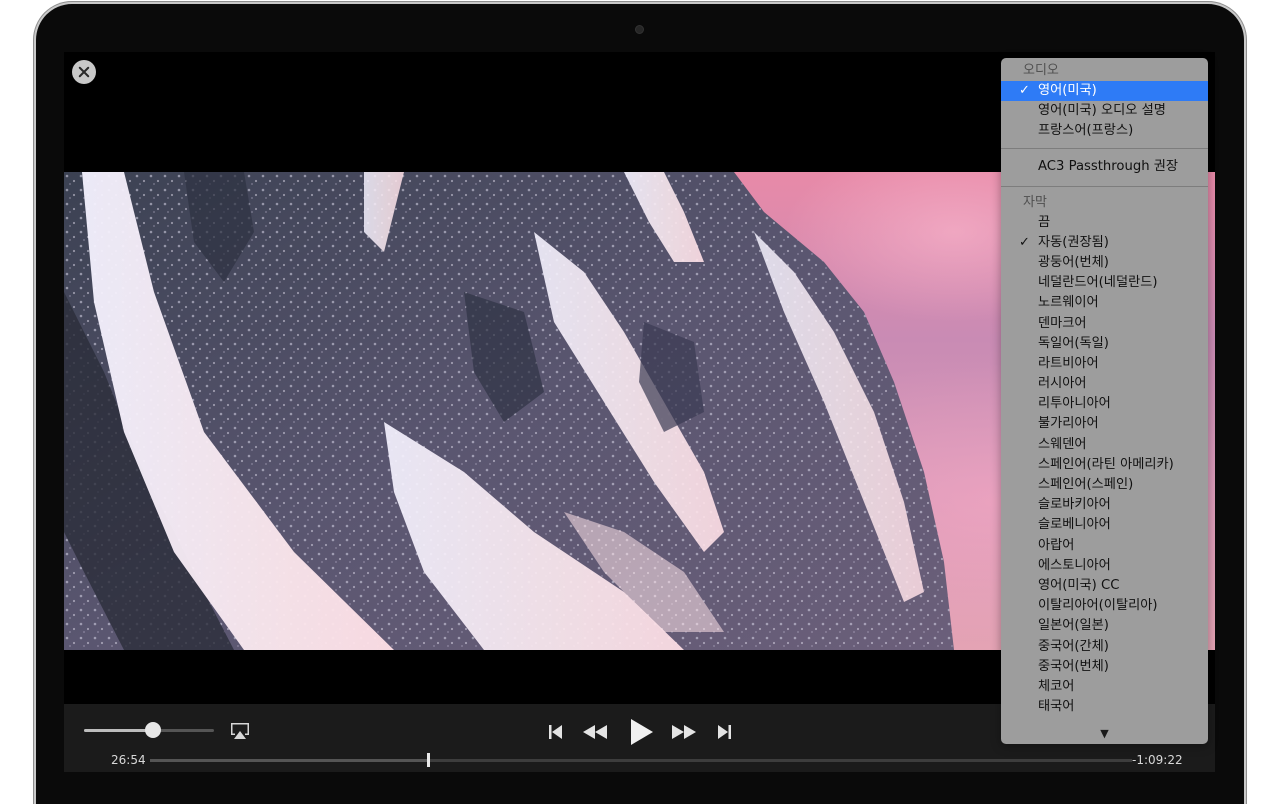 This screenshot has width=1280, height=804. Describe the element at coordinates (1068, 363) in the screenshot. I see `menu-item-label: 라트비아어` at that location.